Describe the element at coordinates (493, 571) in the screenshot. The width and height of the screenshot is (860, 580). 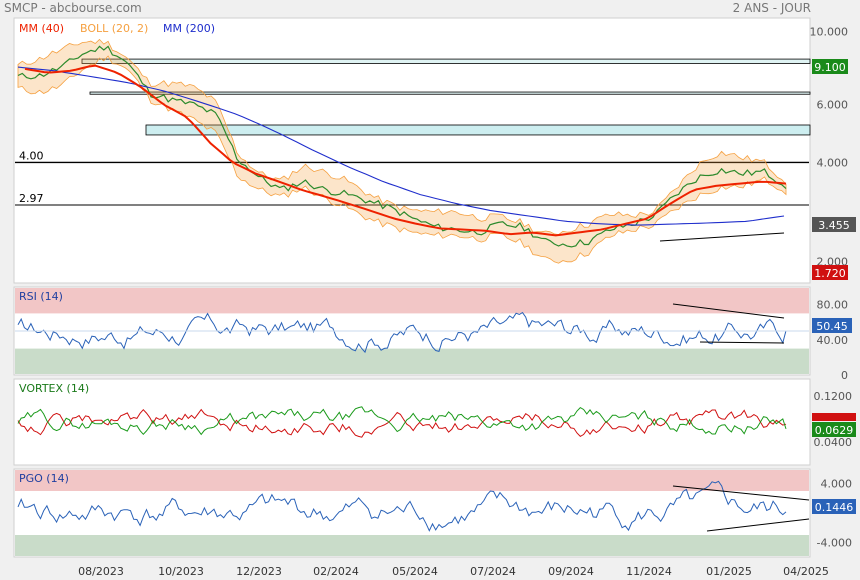
I see `x-tick-label: 07/2024` at that location.